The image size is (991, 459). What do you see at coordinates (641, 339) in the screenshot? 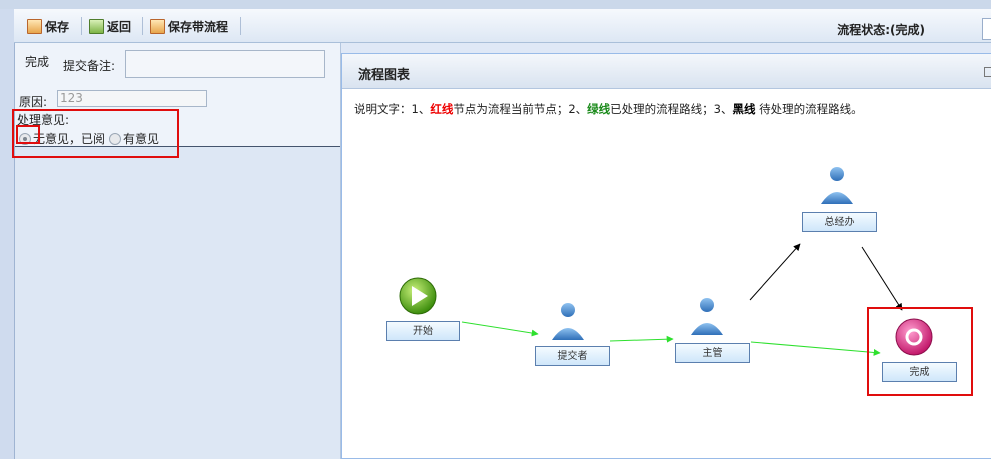
I see `edge-submitter-supervisor` at bounding box center [641, 339].